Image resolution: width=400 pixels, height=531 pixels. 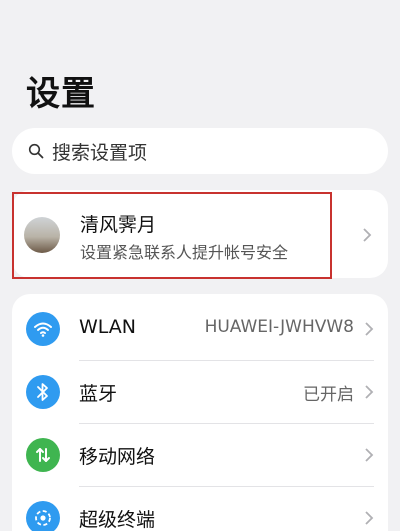 What do you see at coordinates (200, 455) in the screenshot?
I see `settings-item-mobile-network: 移动网络` at bounding box center [200, 455].